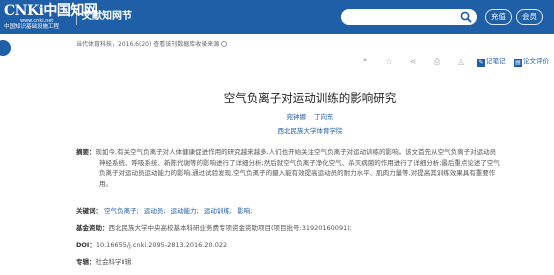 This screenshot has height=275, width=554. I want to click on notes-button: ✎ 记笔记, so click(491, 61).